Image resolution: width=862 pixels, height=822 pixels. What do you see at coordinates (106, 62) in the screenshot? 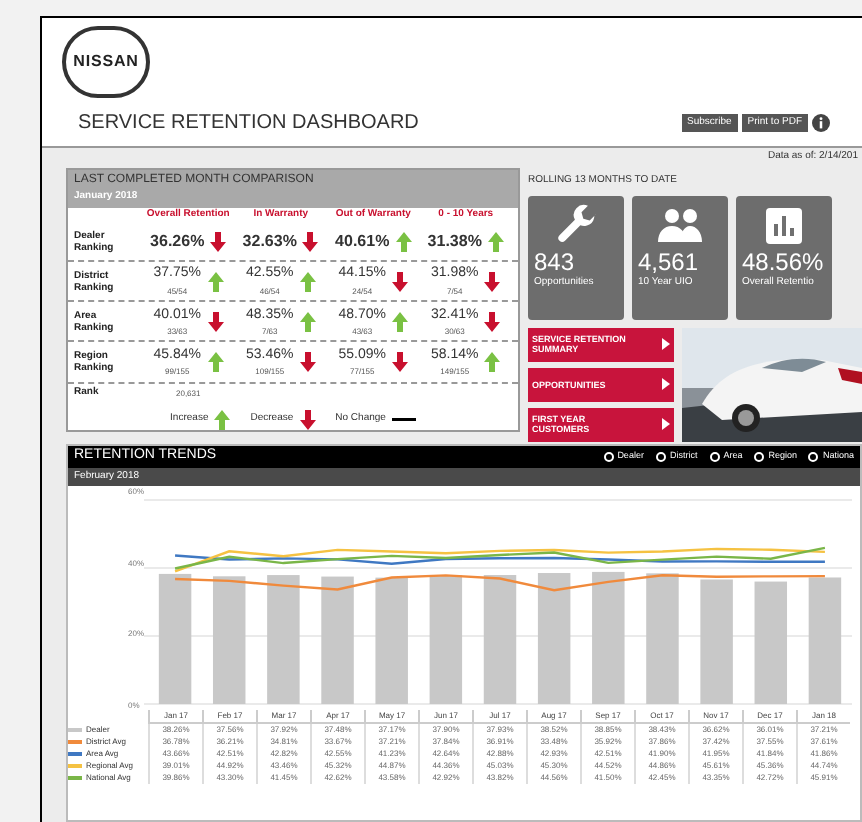
I see `logo: NISSAN` at bounding box center [106, 62].